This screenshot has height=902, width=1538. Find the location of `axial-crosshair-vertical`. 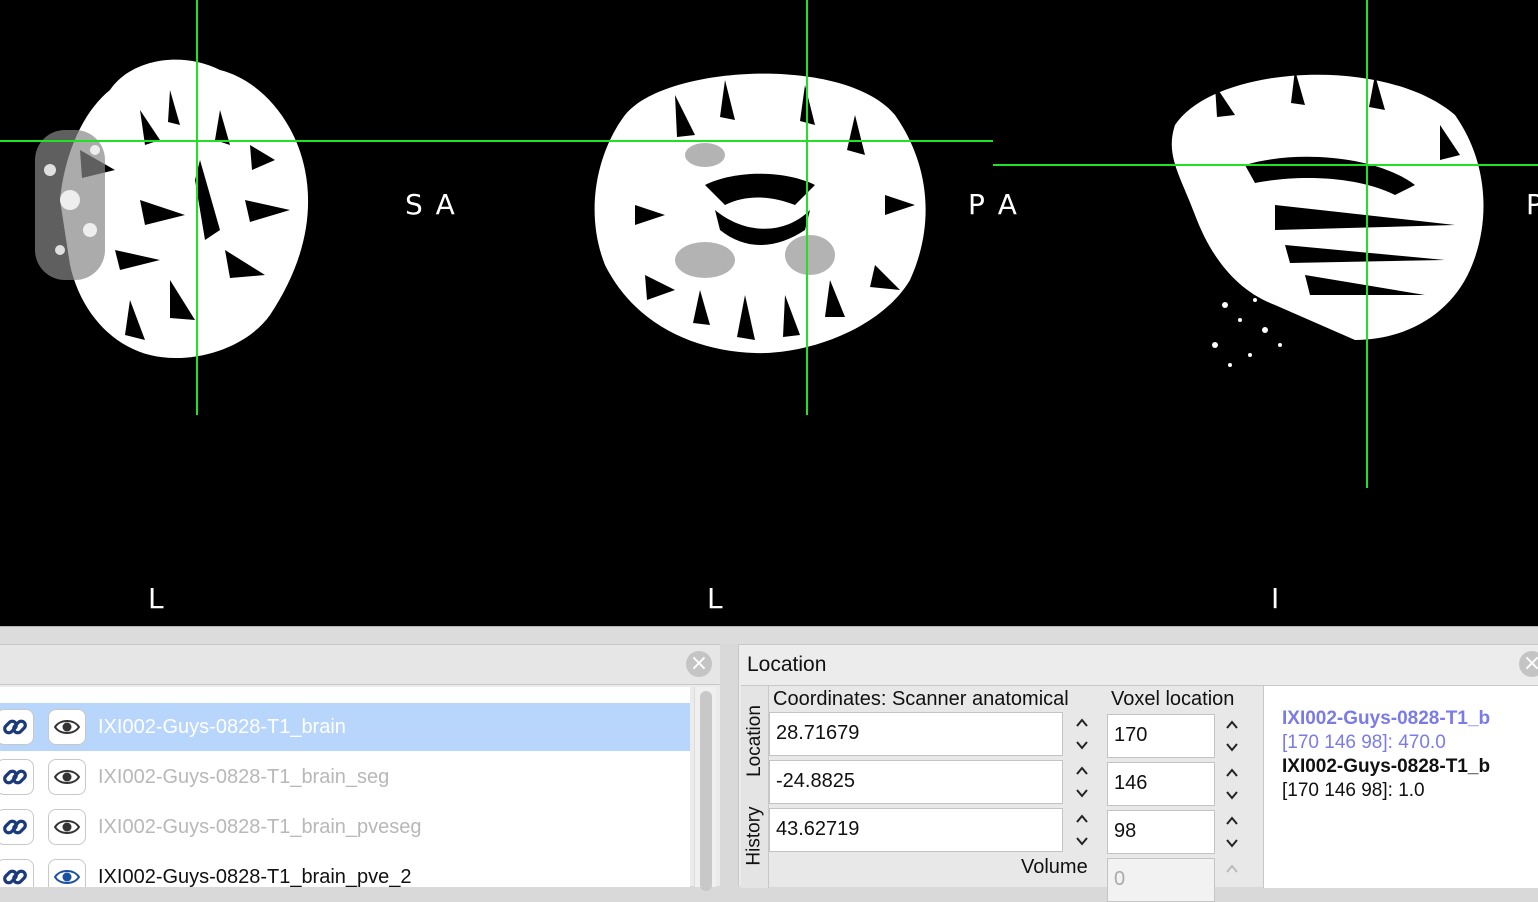

axial-crosshair-vertical is located at coordinates (197, 207).